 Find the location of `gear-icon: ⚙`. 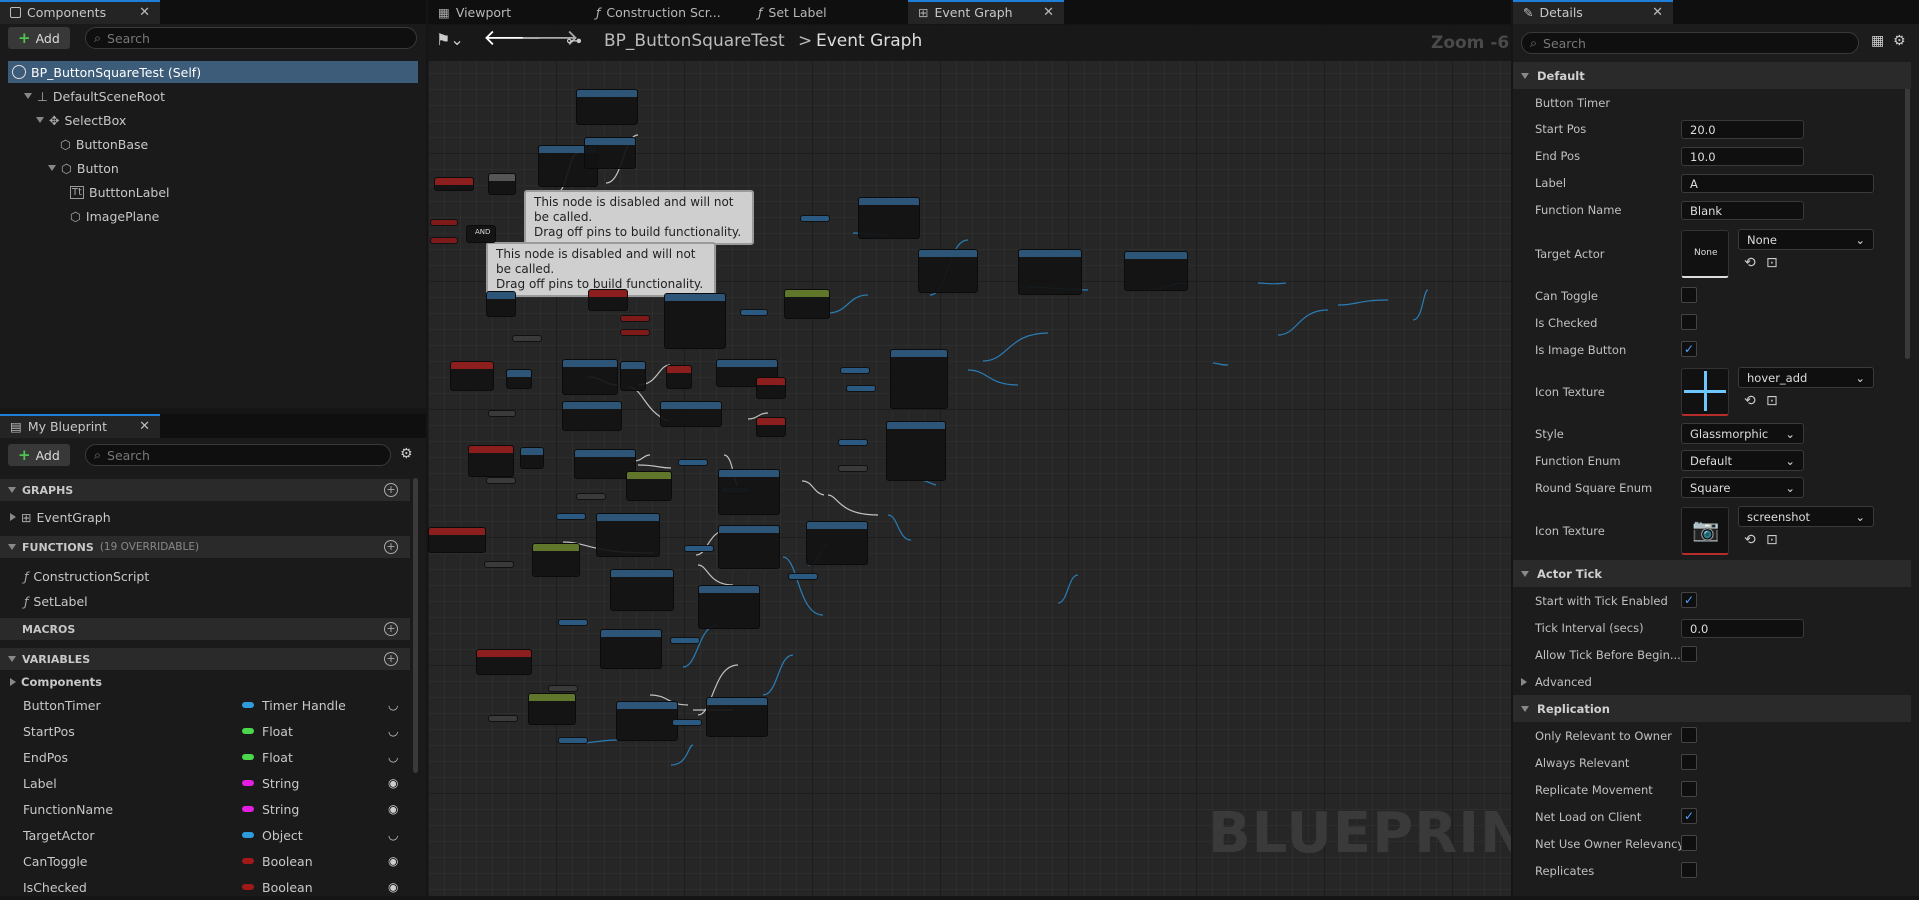

gear-icon: ⚙ is located at coordinates (1899, 41).